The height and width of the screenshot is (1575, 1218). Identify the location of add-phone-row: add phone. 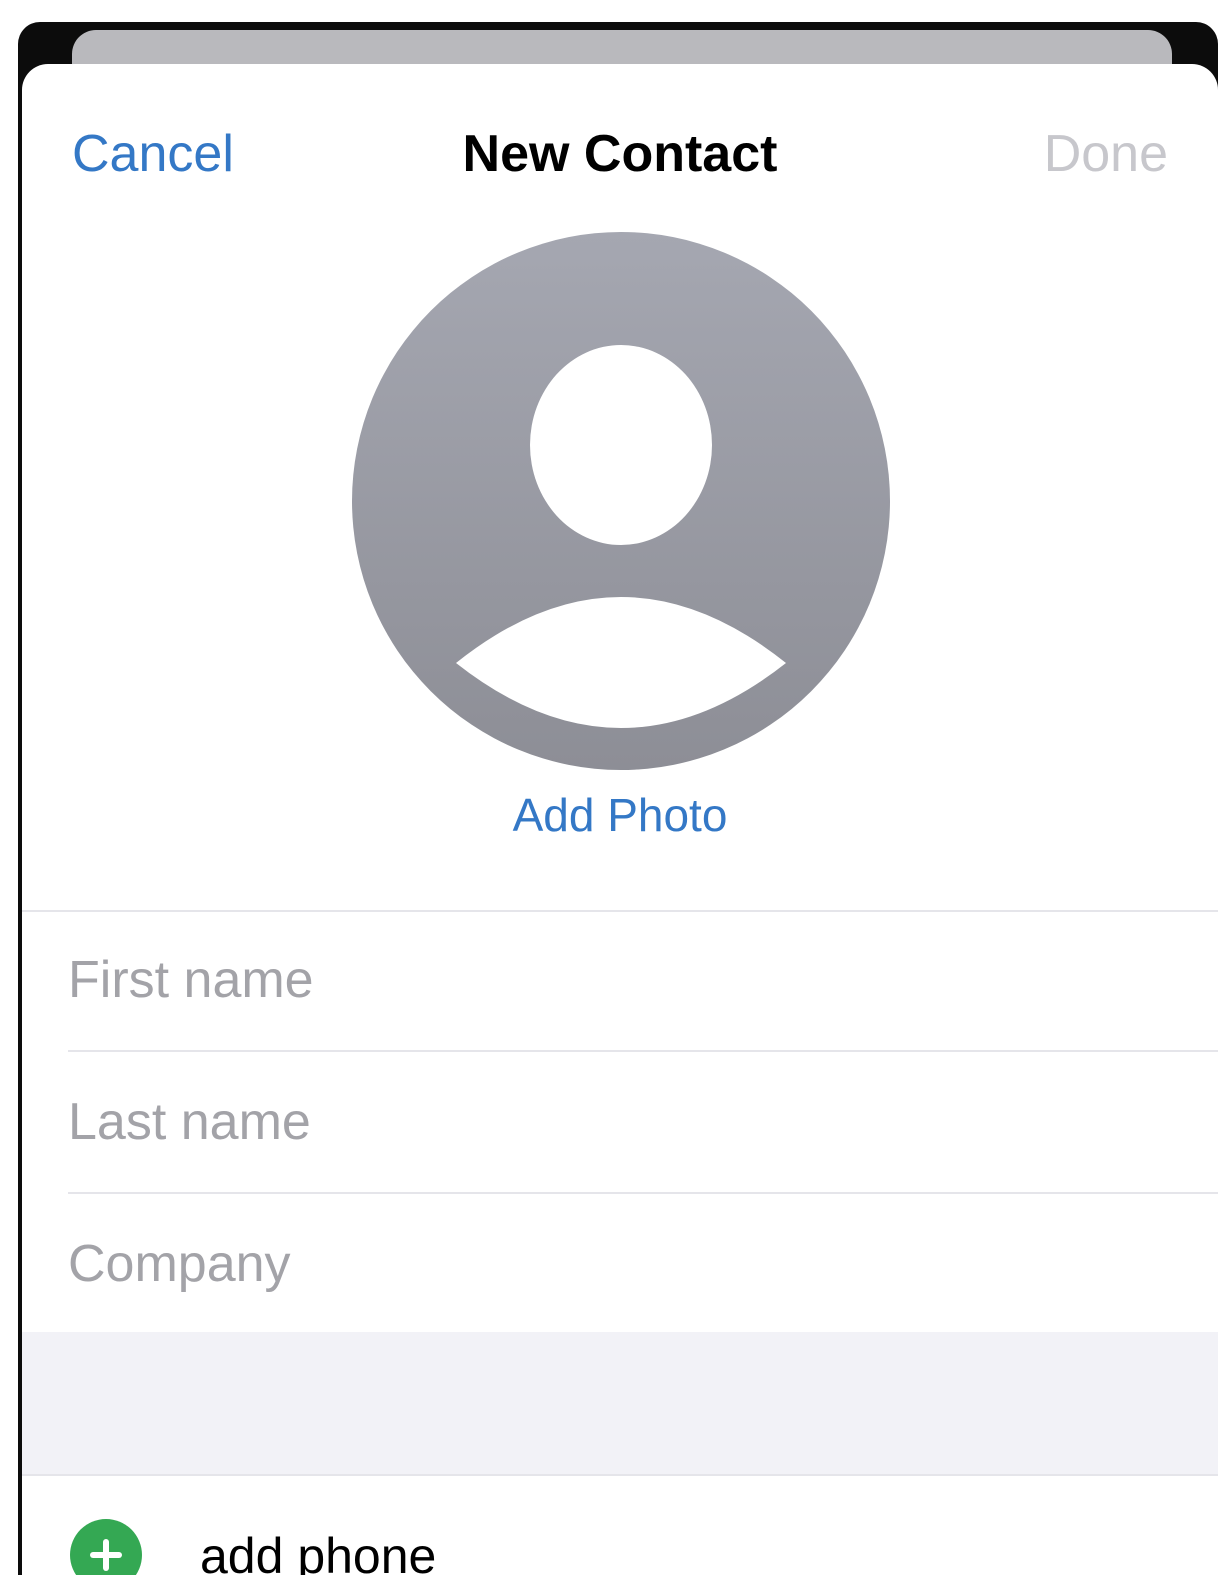
(620, 1525).